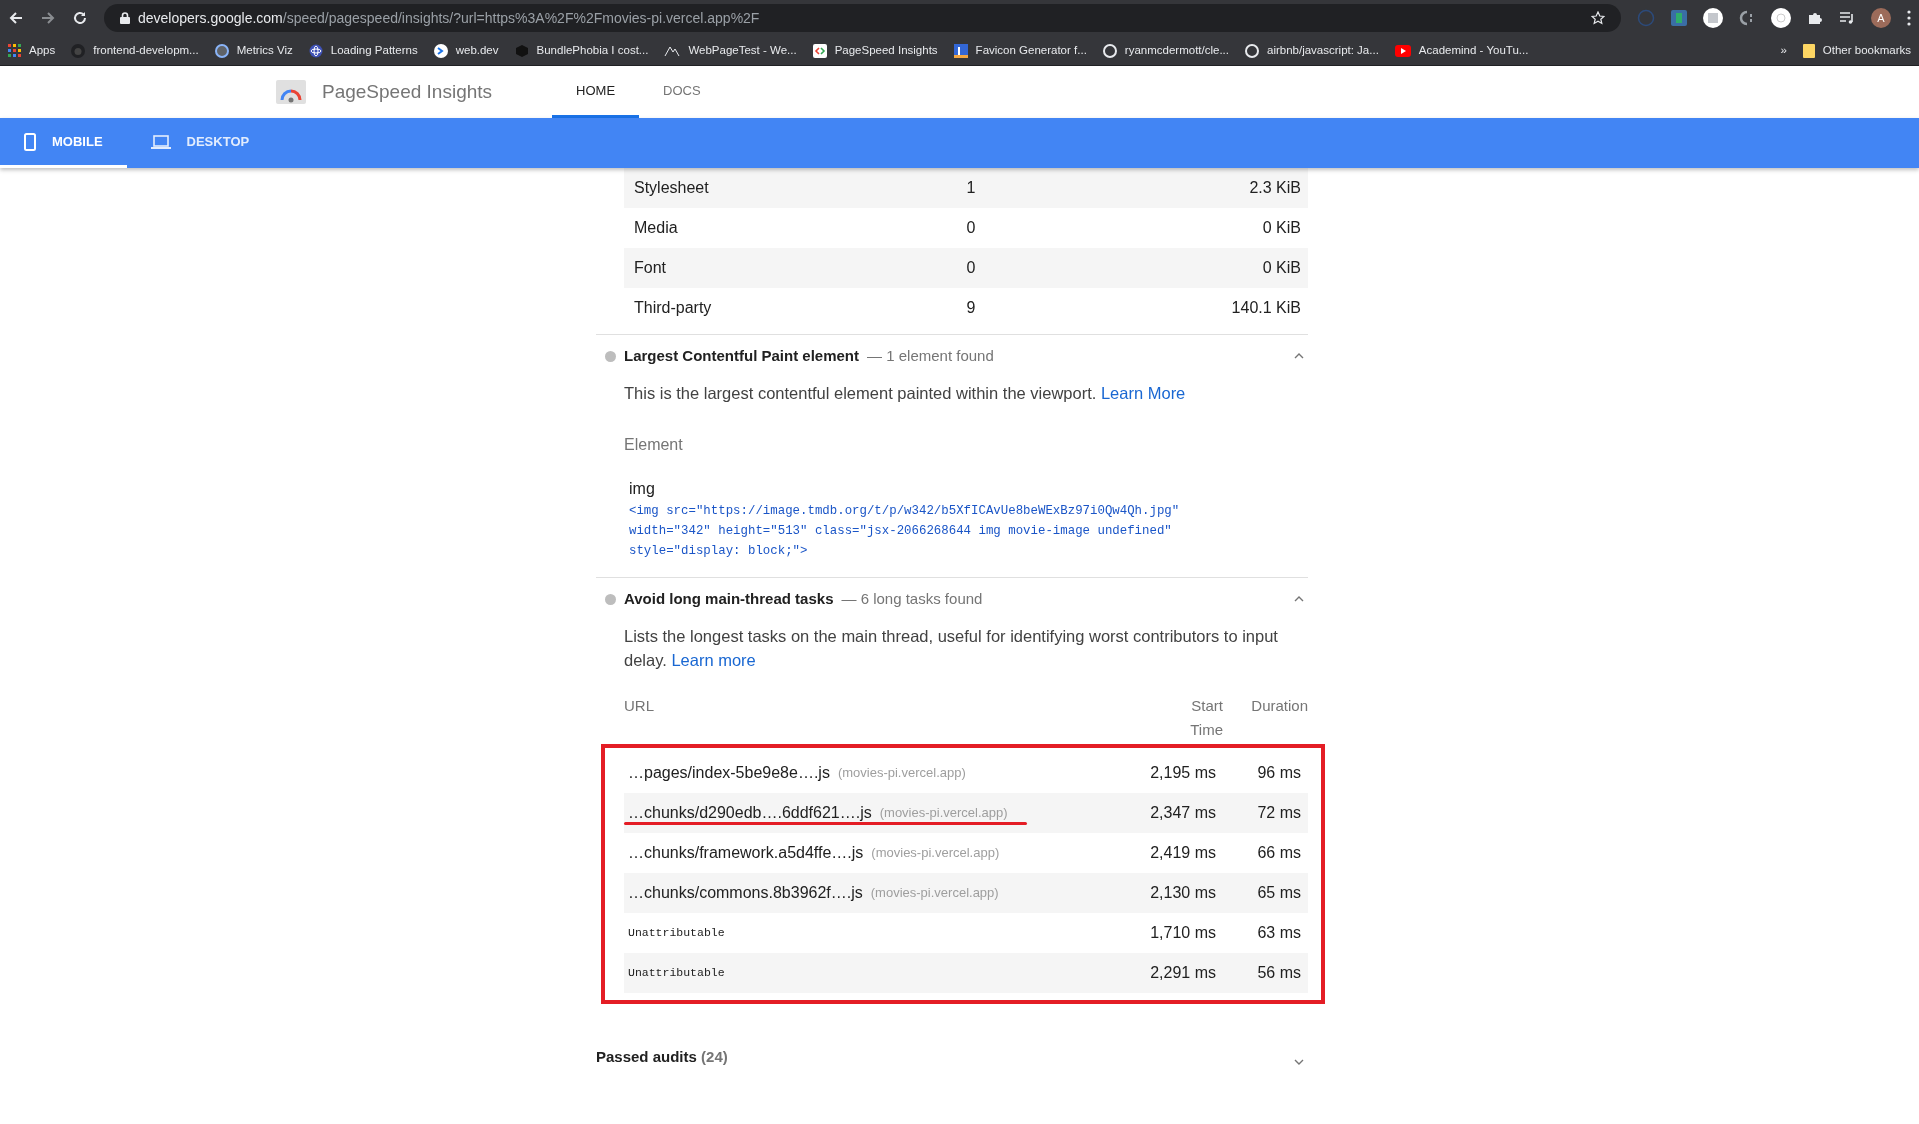  I want to click on lock-icon, so click(125, 18).